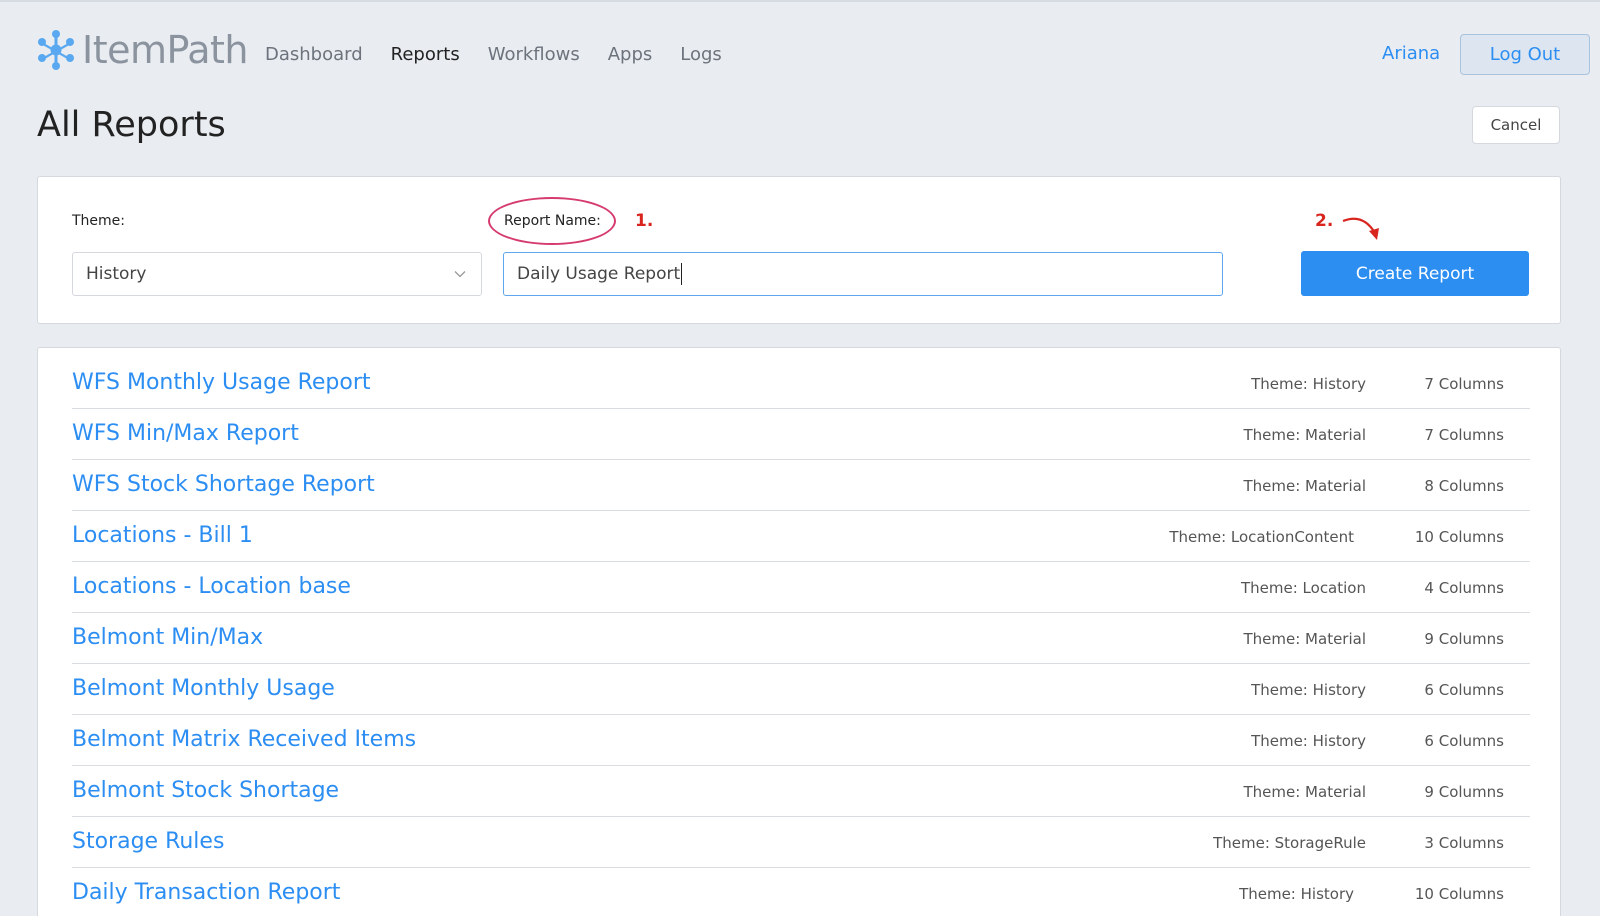 The width and height of the screenshot is (1600, 916). What do you see at coordinates (1516, 125) in the screenshot?
I see `cancel-button: Cancel` at bounding box center [1516, 125].